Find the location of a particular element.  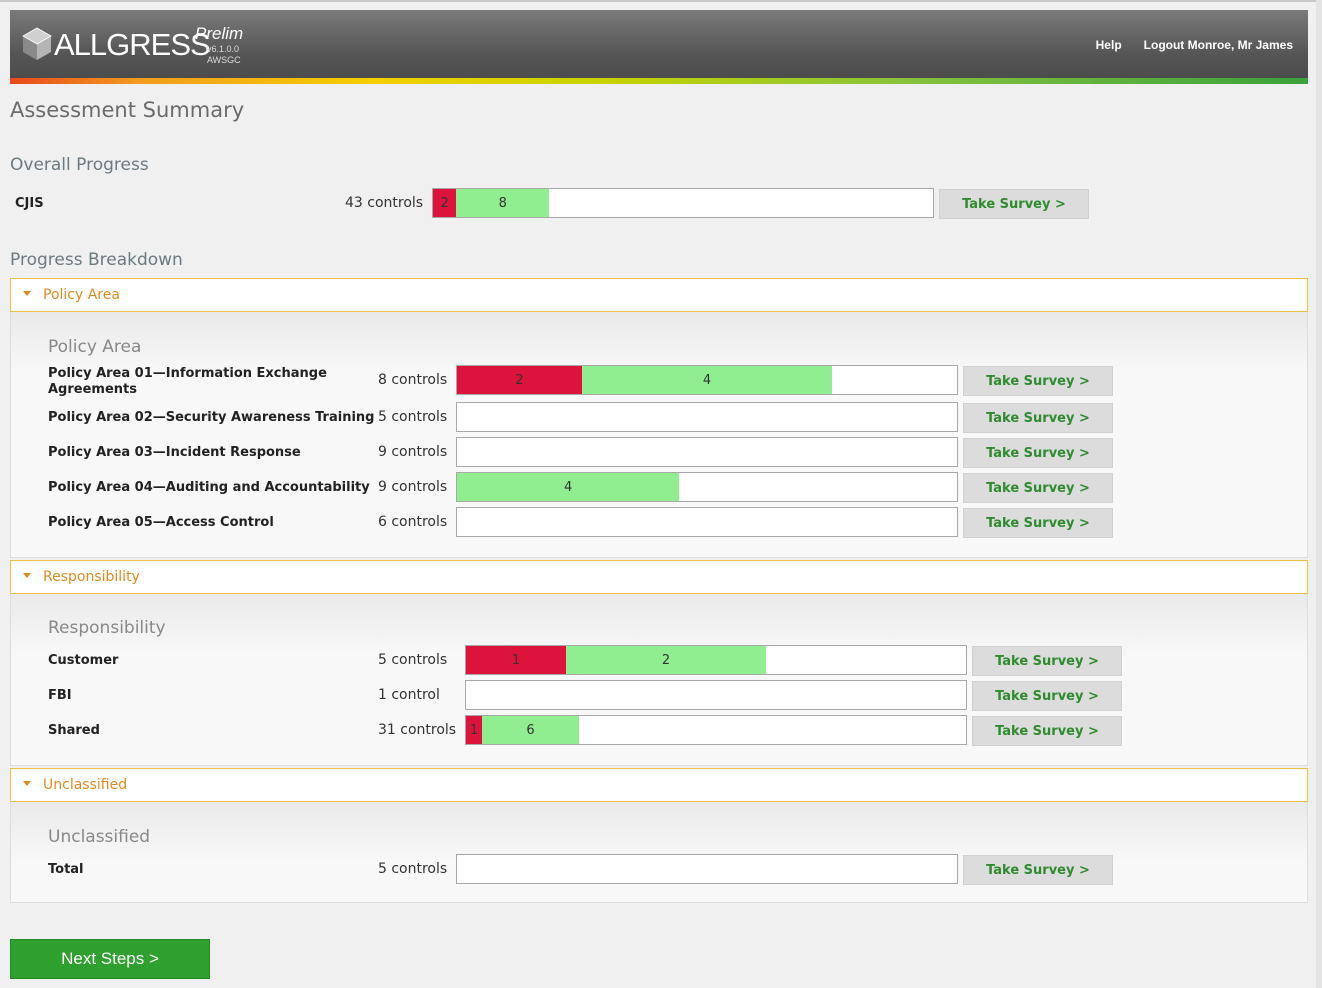

overall-take-survey-button: Take Survey > is located at coordinates (1014, 204).